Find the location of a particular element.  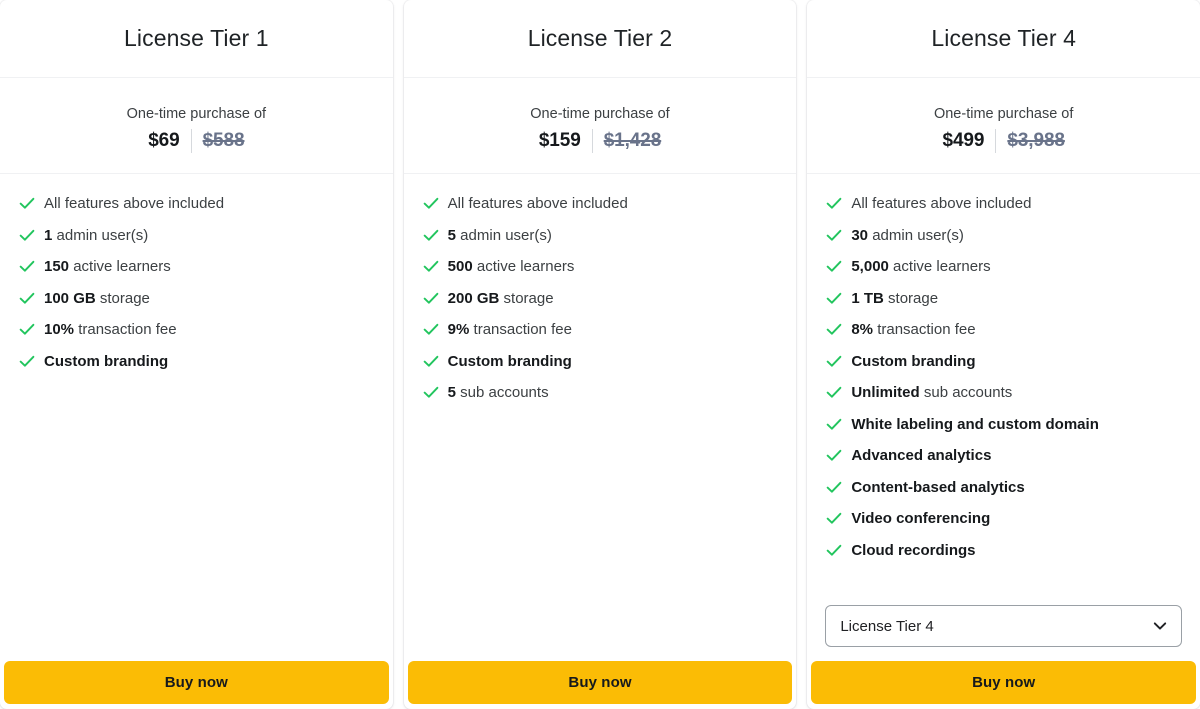

feature-highlight: Unlimited is located at coordinates (885, 392).